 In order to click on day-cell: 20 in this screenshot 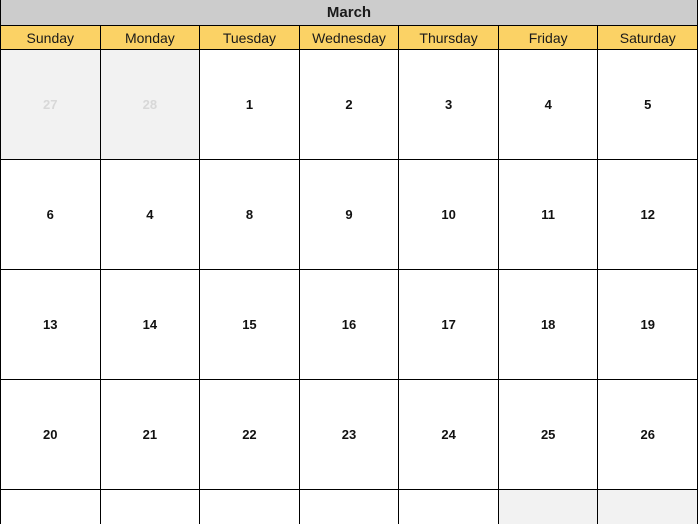, I will do `click(51, 434)`.